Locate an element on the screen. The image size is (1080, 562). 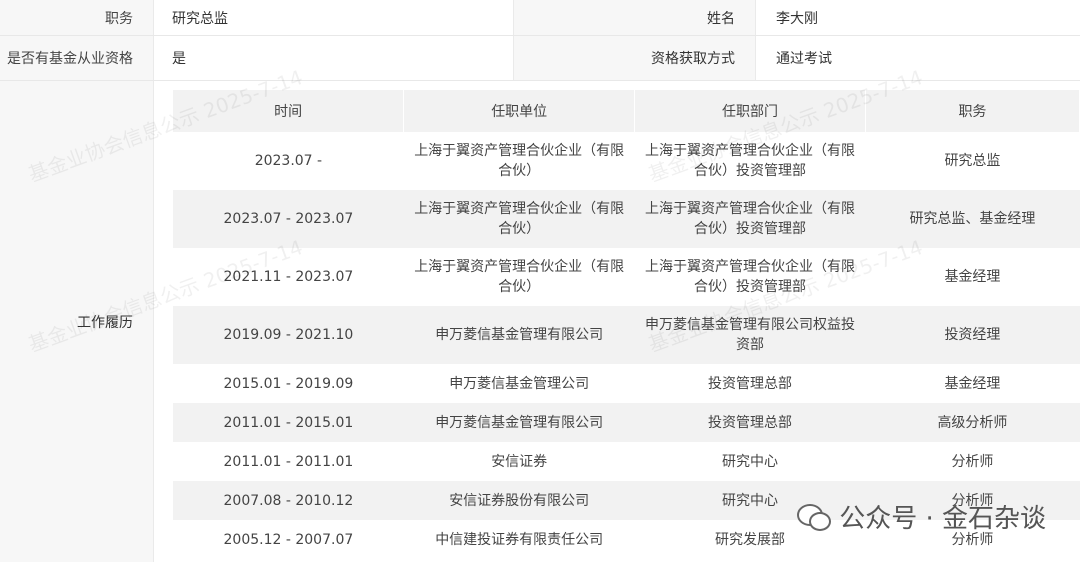
table-row: 2011.01 - 2011.01 安信证券 研究中心 分析师 is located at coordinates (626, 461).